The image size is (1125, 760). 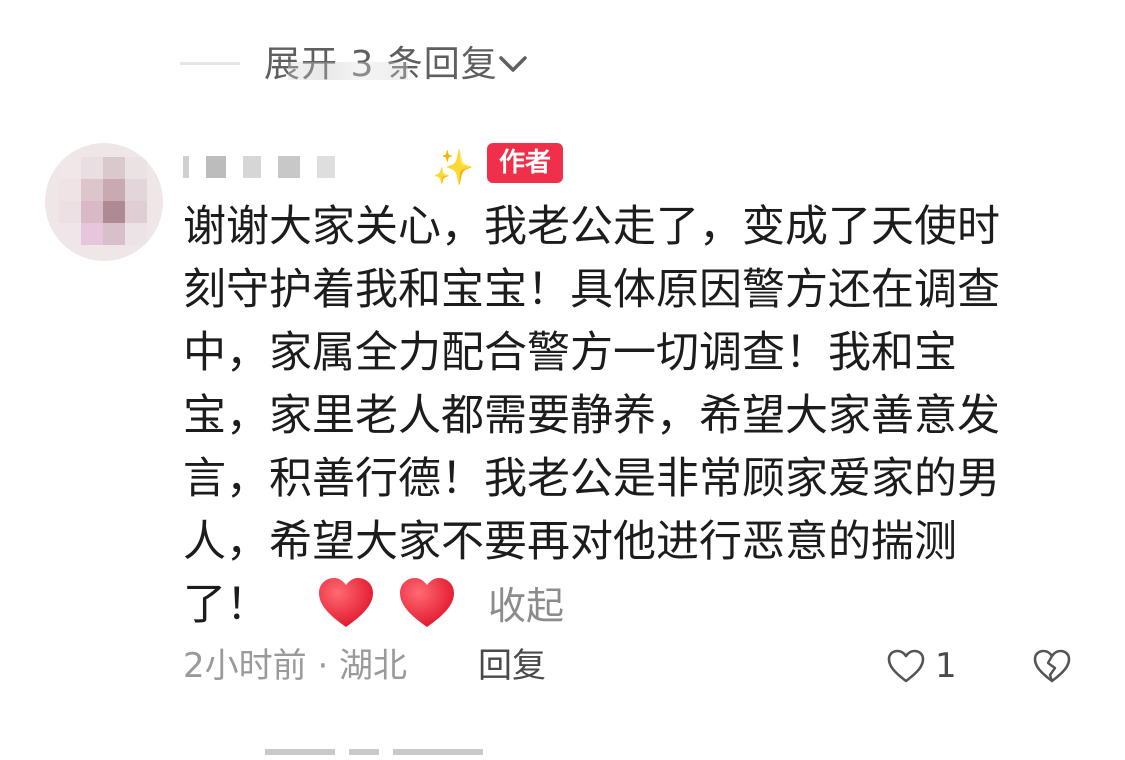 What do you see at coordinates (512, 666) in the screenshot?
I see `reply-button: 回复` at bounding box center [512, 666].